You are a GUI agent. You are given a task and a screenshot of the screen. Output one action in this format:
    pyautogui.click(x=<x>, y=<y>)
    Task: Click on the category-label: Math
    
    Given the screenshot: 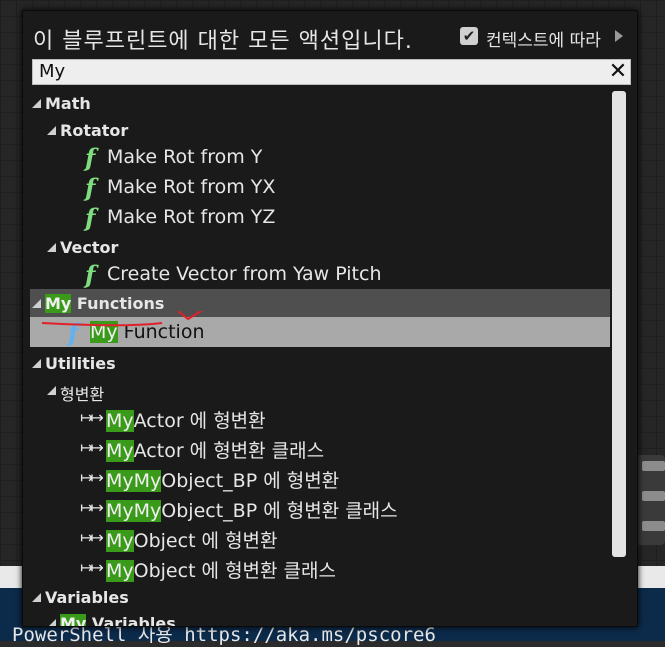 What is the action you would take?
    pyautogui.click(x=68, y=103)
    